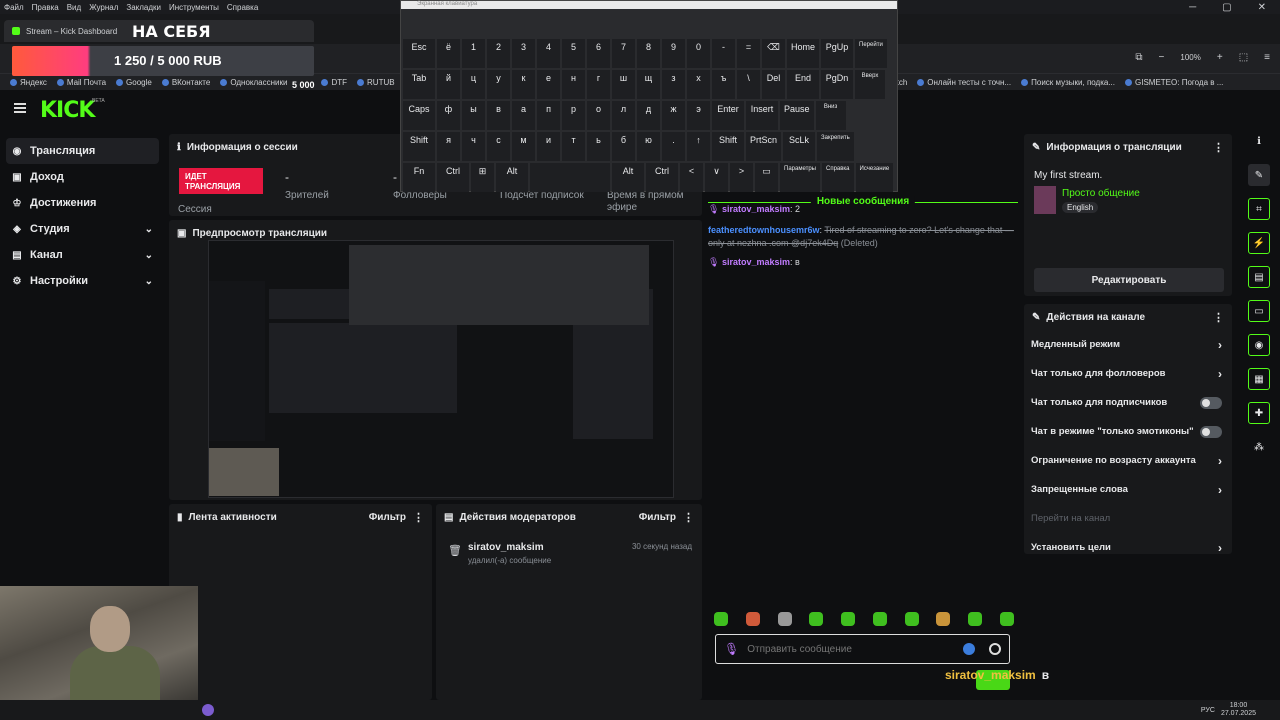 The width and height of the screenshot is (1280, 720). What do you see at coordinates (523, 146) in the screenshot?
I see `keyboard-key: м` at bounding box center [523, 146].